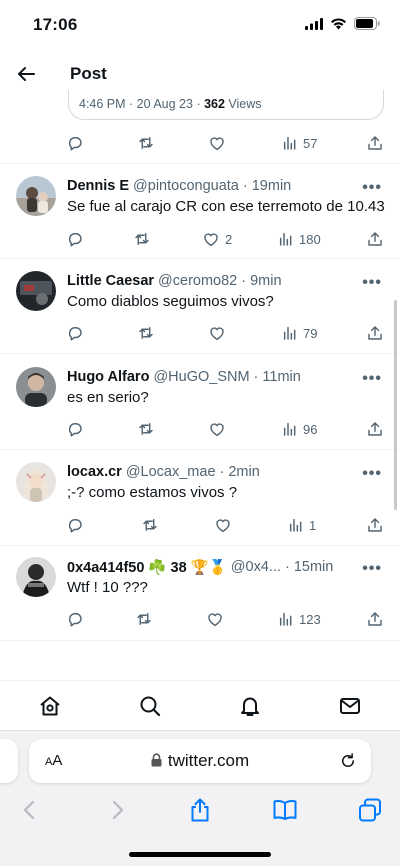 The width and height of the screenshot is (400, 866). Describe the element at coordinates (250, 706) in the screenshot. I see `notifications-bell-icon` at that location.